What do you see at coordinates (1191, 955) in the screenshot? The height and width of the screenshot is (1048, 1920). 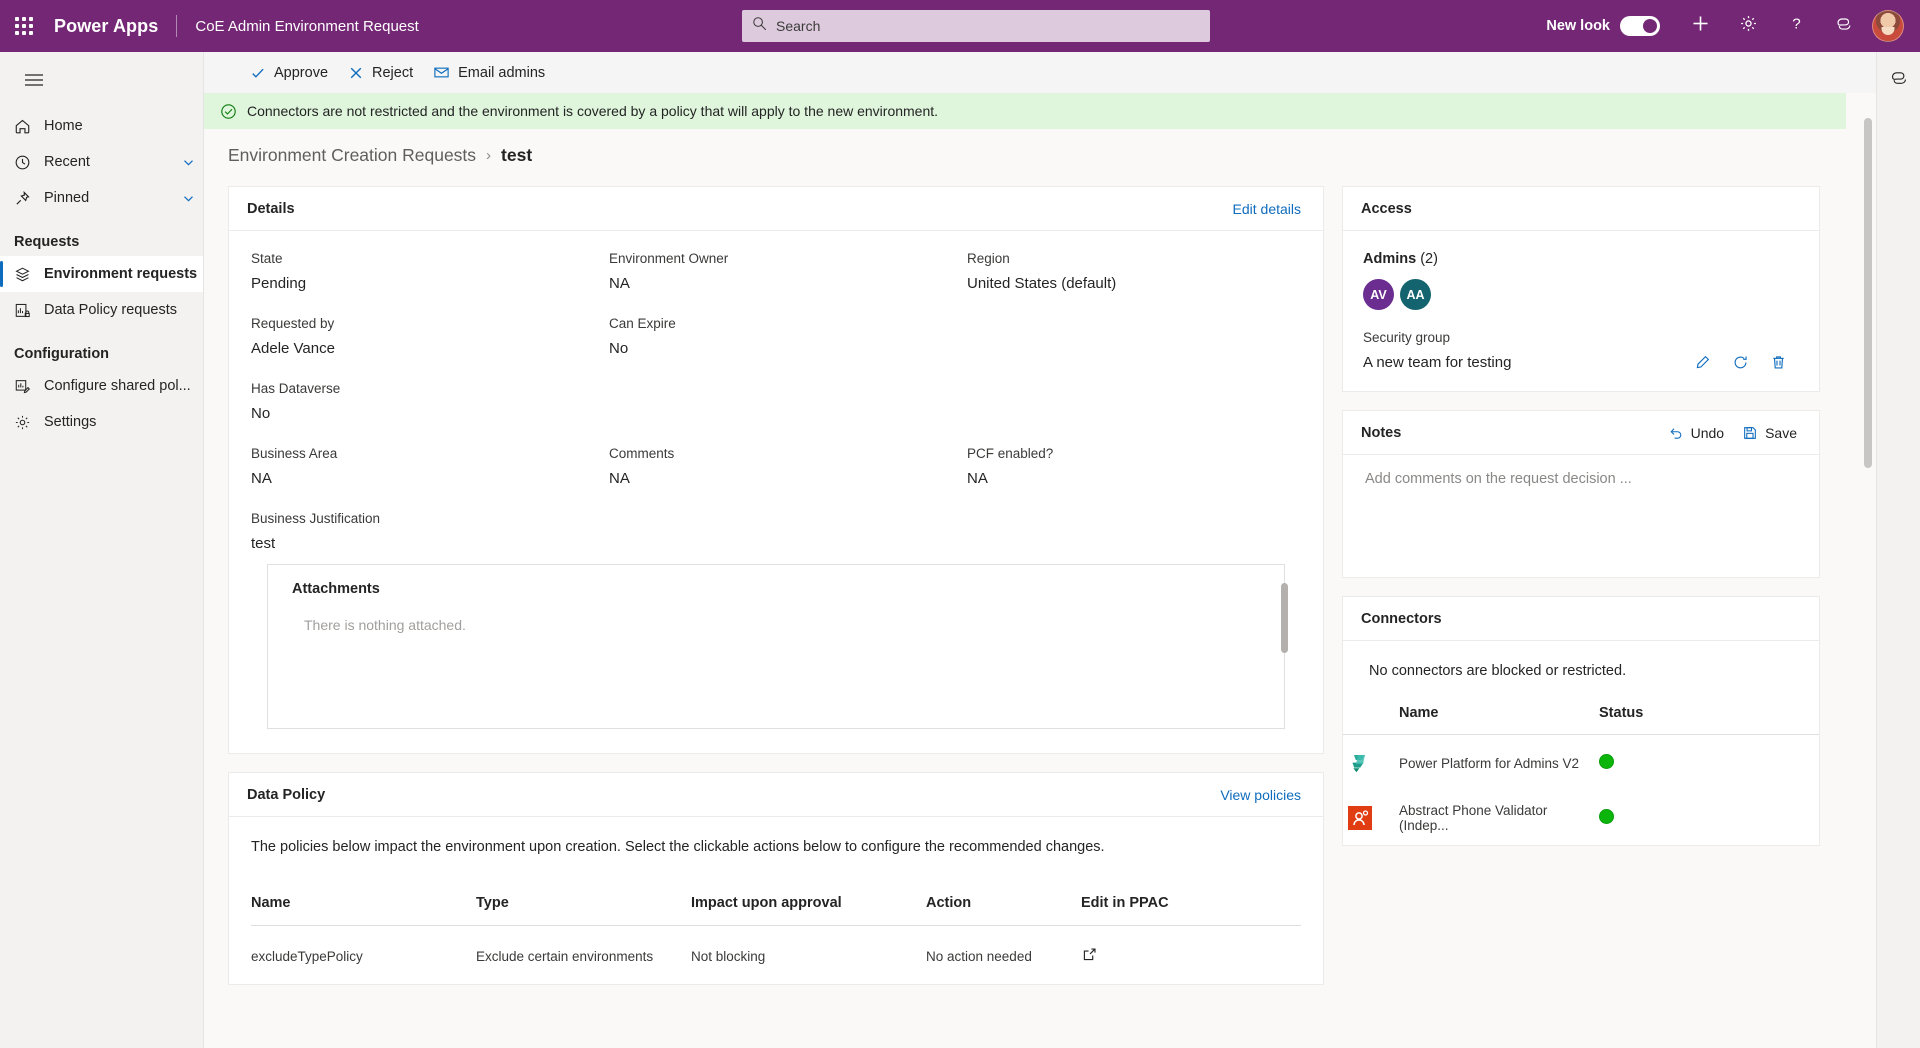 I see `cell-edit-in-ppac` at bounding box center [1191, 955].